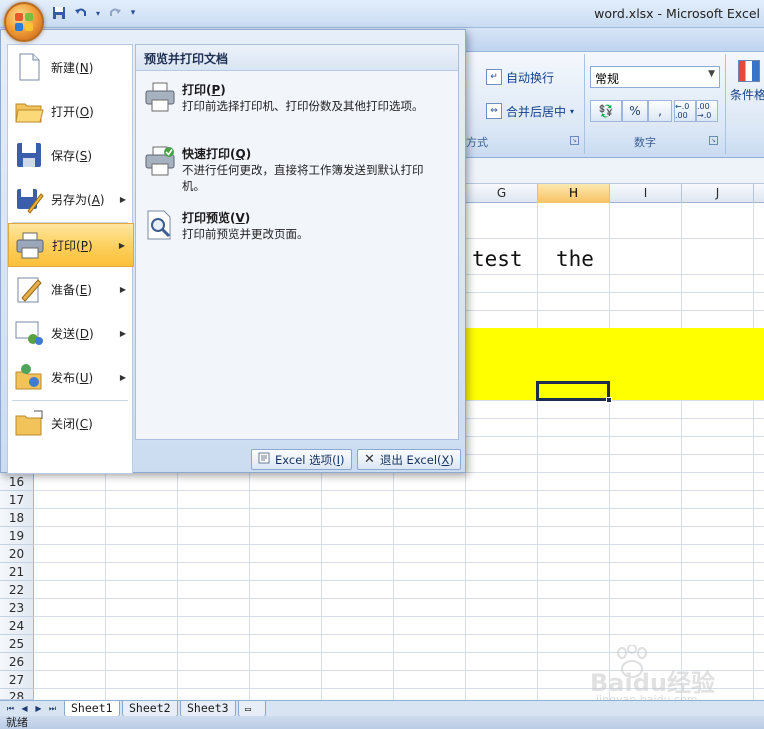  What do you see at coordinates (17, 644) in the screenshot?
I see `row-header: 25` at bounding box center [17, 644].